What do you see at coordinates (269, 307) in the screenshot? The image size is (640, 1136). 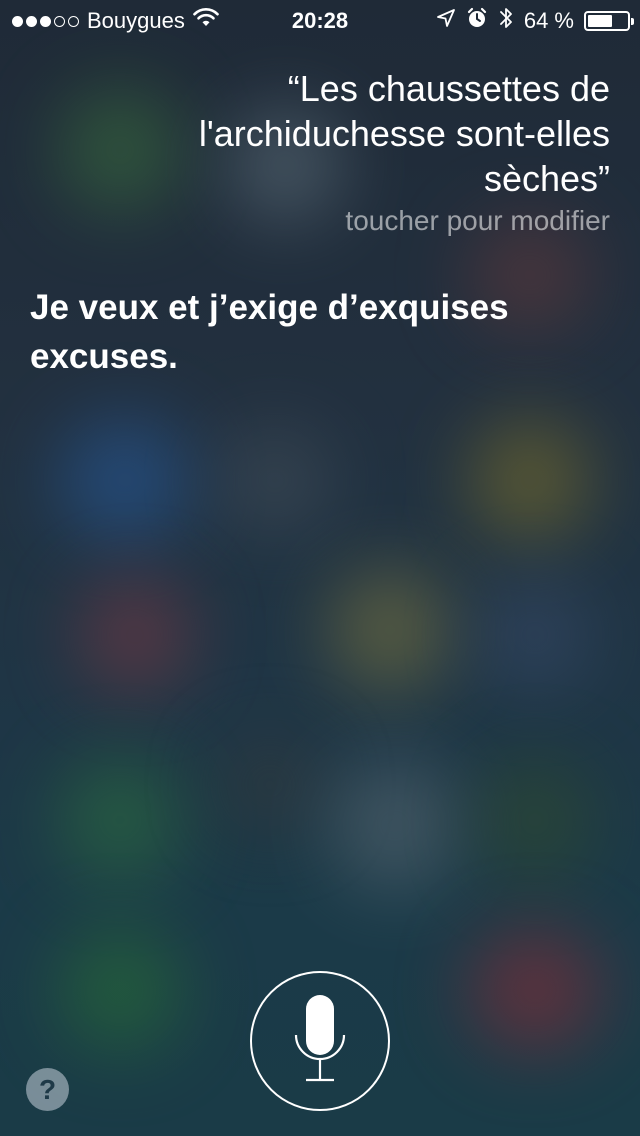 I see `response-line: Je veux et j’exige d’exquises` at bounding box center [269, 307].